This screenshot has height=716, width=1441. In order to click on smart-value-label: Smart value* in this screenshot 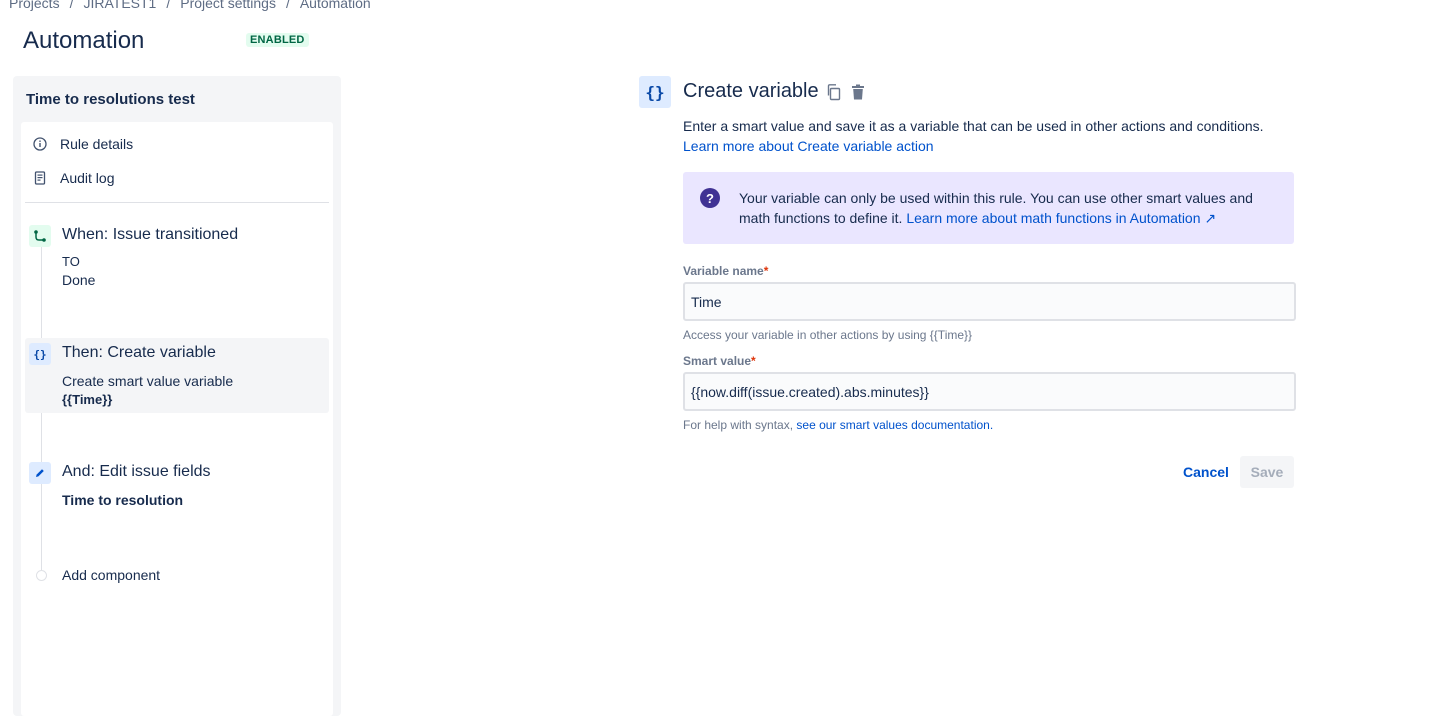, I will do `click(719, 361)`.